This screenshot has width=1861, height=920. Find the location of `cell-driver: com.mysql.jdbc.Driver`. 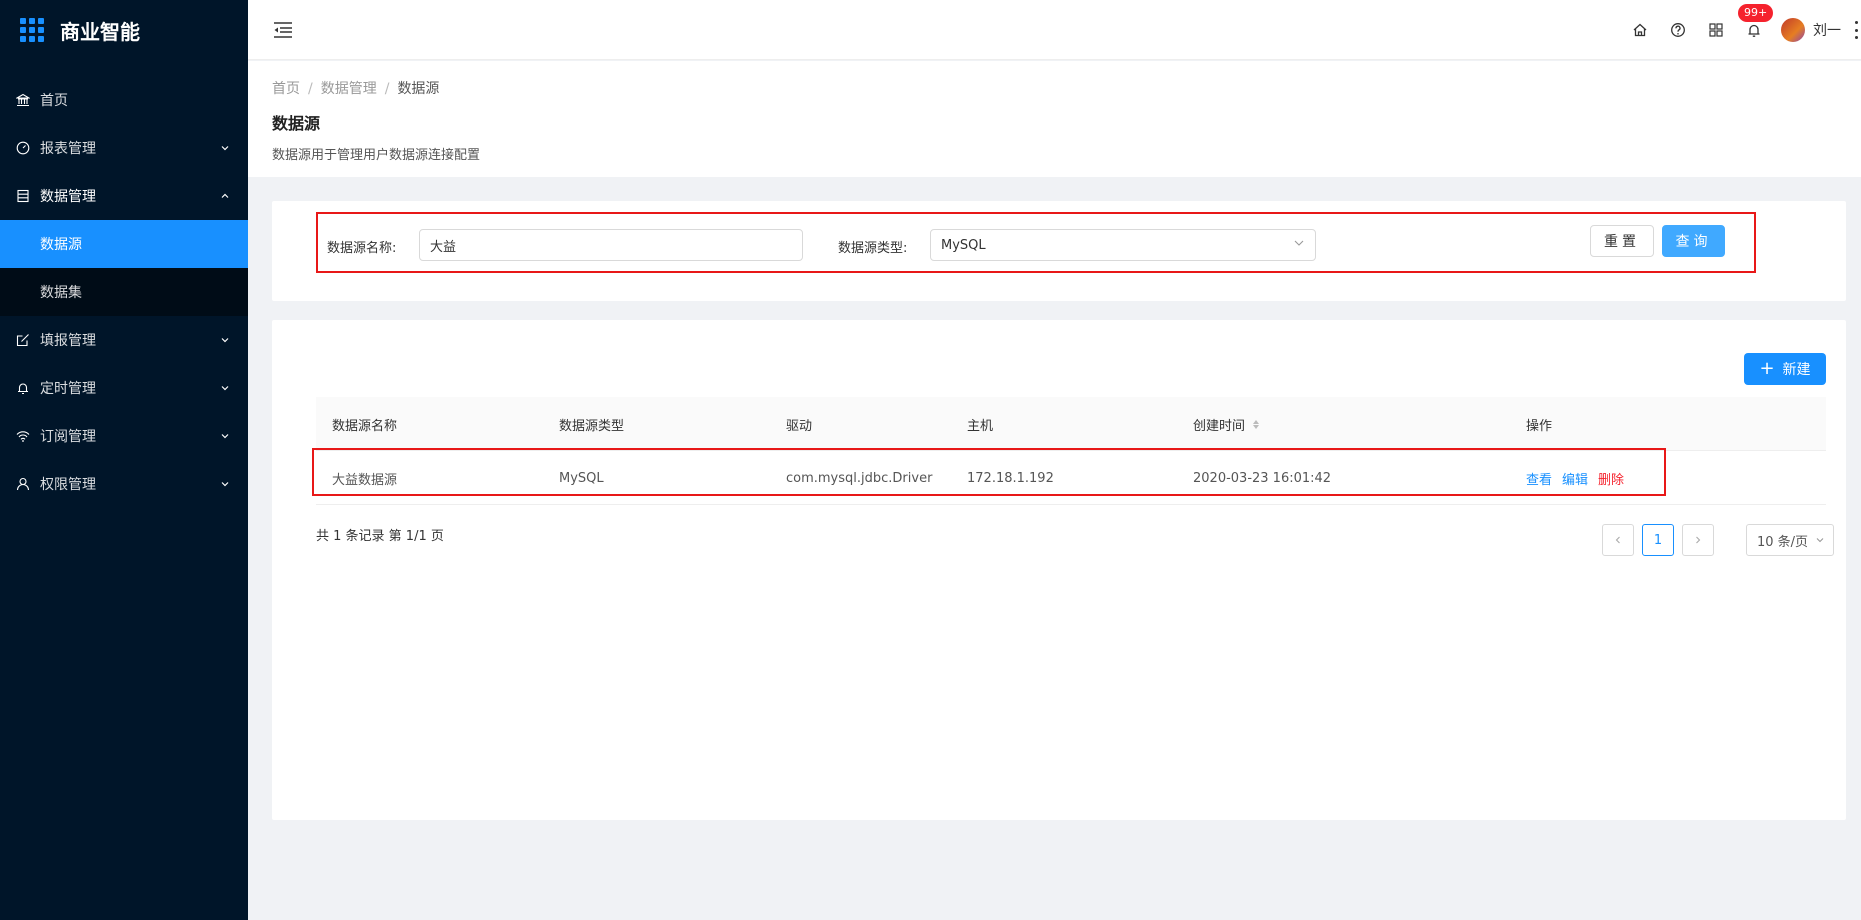

cell-driver: com.mysql.jdbc.Driver is located at coordinates (859, 478).